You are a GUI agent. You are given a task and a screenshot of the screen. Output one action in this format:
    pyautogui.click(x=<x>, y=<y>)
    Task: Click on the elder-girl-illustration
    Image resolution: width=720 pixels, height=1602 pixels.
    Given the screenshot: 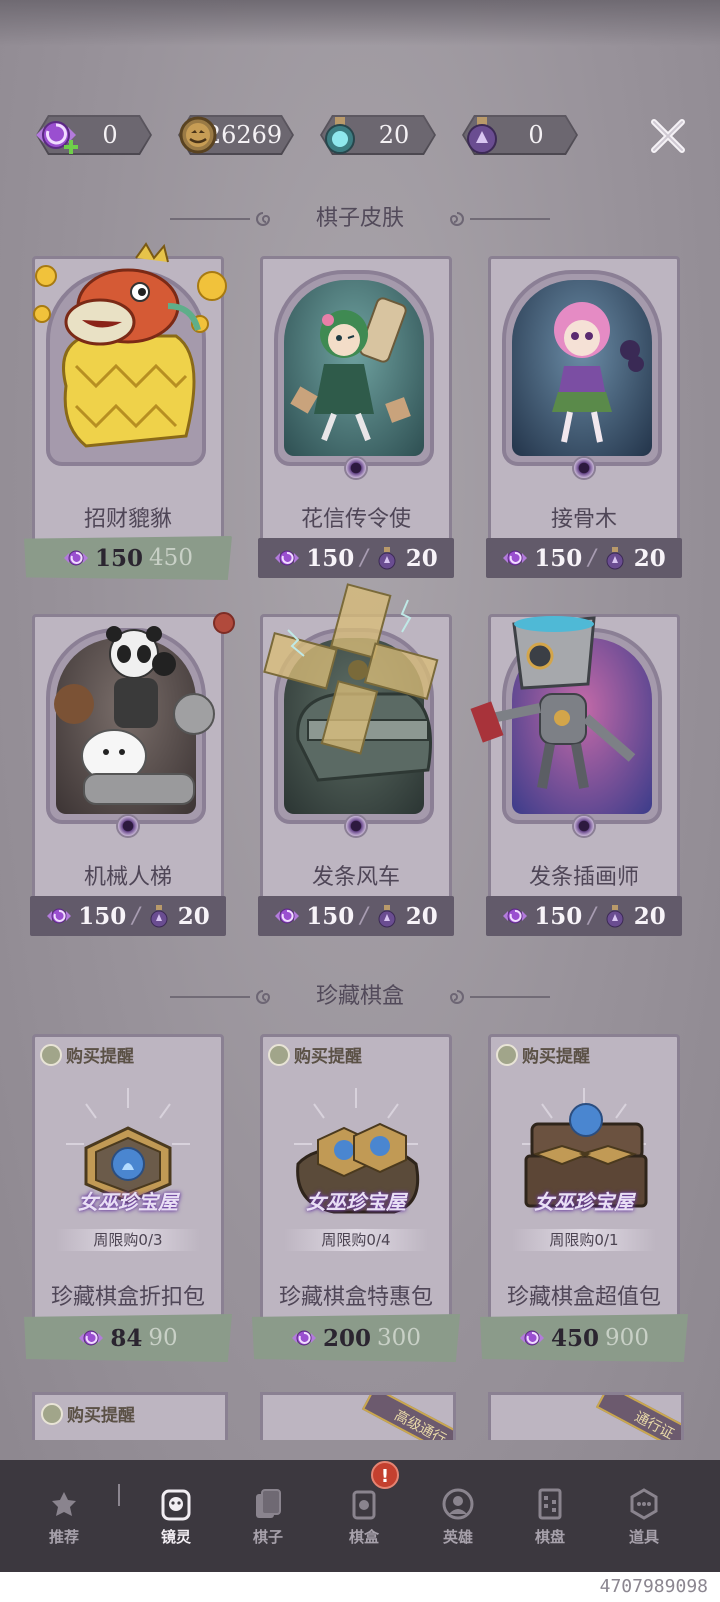 What is the action you would take?
    pyautogui.click(x=598, y=372)
    